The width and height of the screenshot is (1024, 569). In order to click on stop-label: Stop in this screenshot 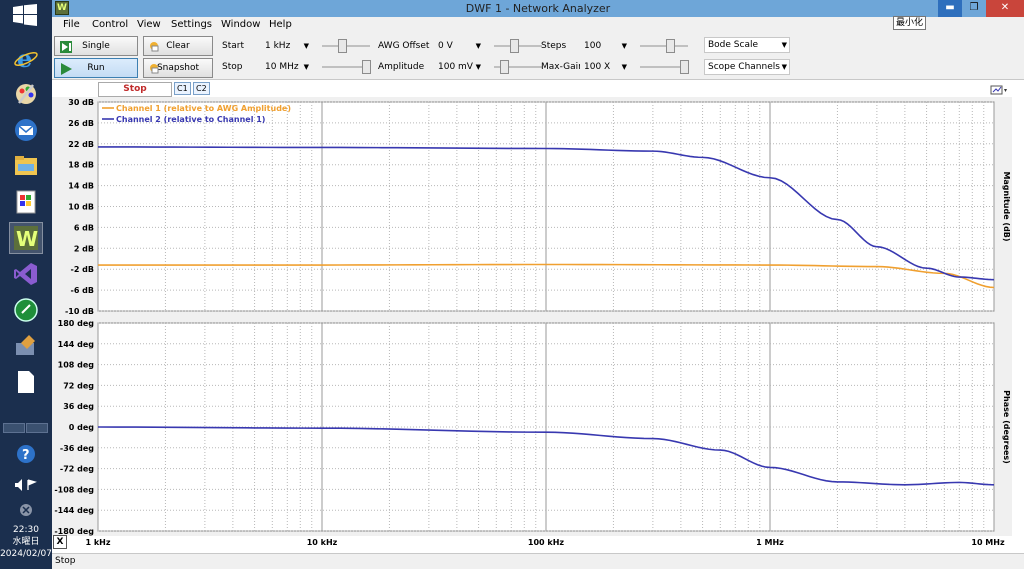, I will do `click(232, 67)`.